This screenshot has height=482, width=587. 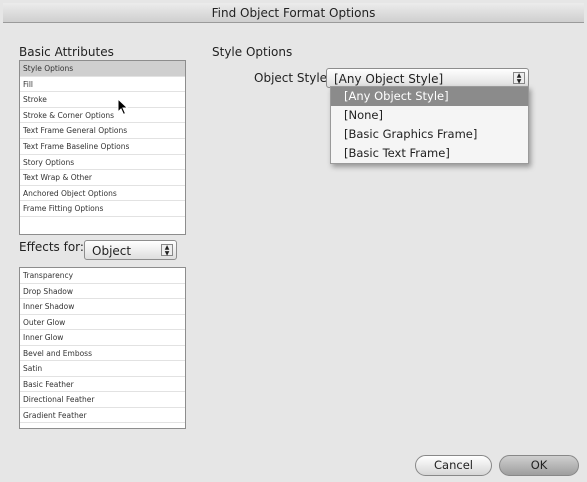 I want to click on list-item-text-wrap-other: Text Wrap & Other, so click(x=102, y=178).